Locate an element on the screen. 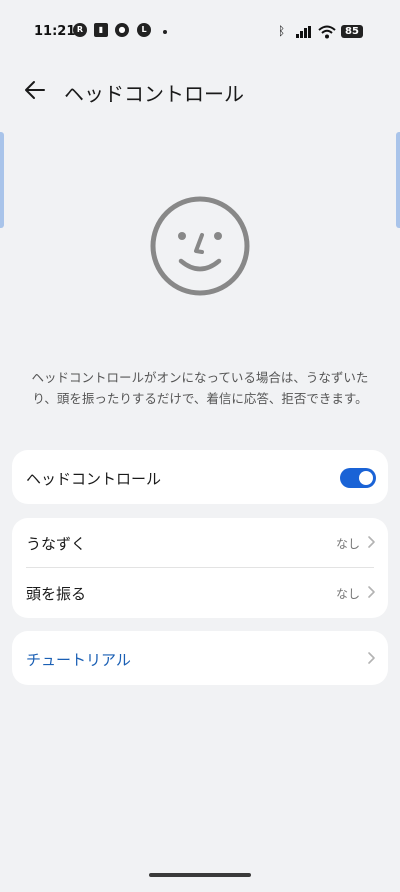  nod-label: うなずく is located at coordinates (56, 544).